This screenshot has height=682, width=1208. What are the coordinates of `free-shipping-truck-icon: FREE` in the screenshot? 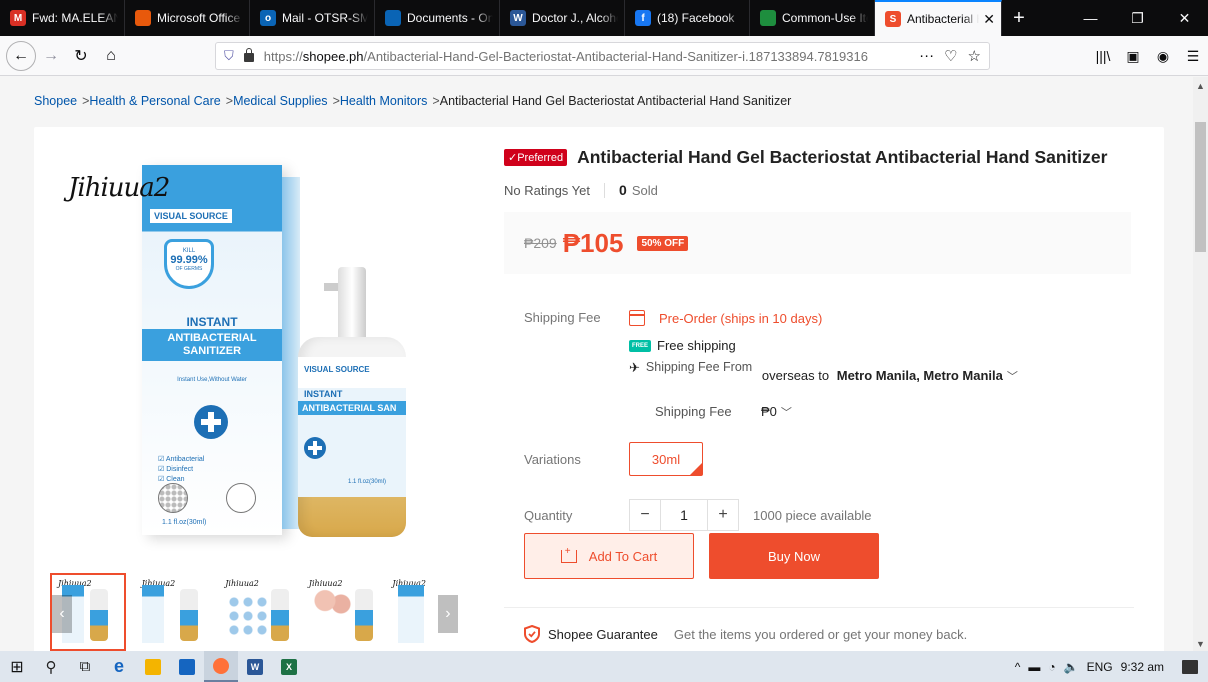 It's located at (640, 345).